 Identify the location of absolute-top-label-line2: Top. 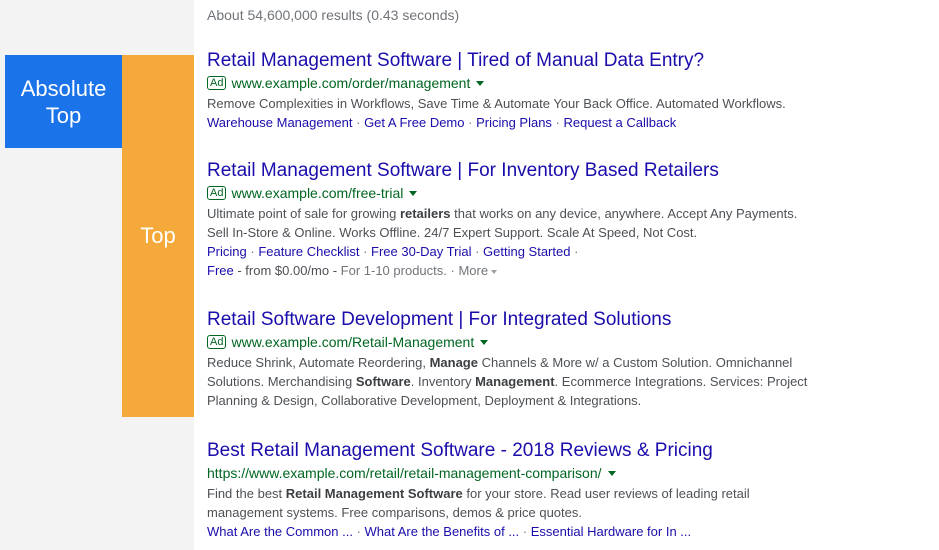
(63, 115).